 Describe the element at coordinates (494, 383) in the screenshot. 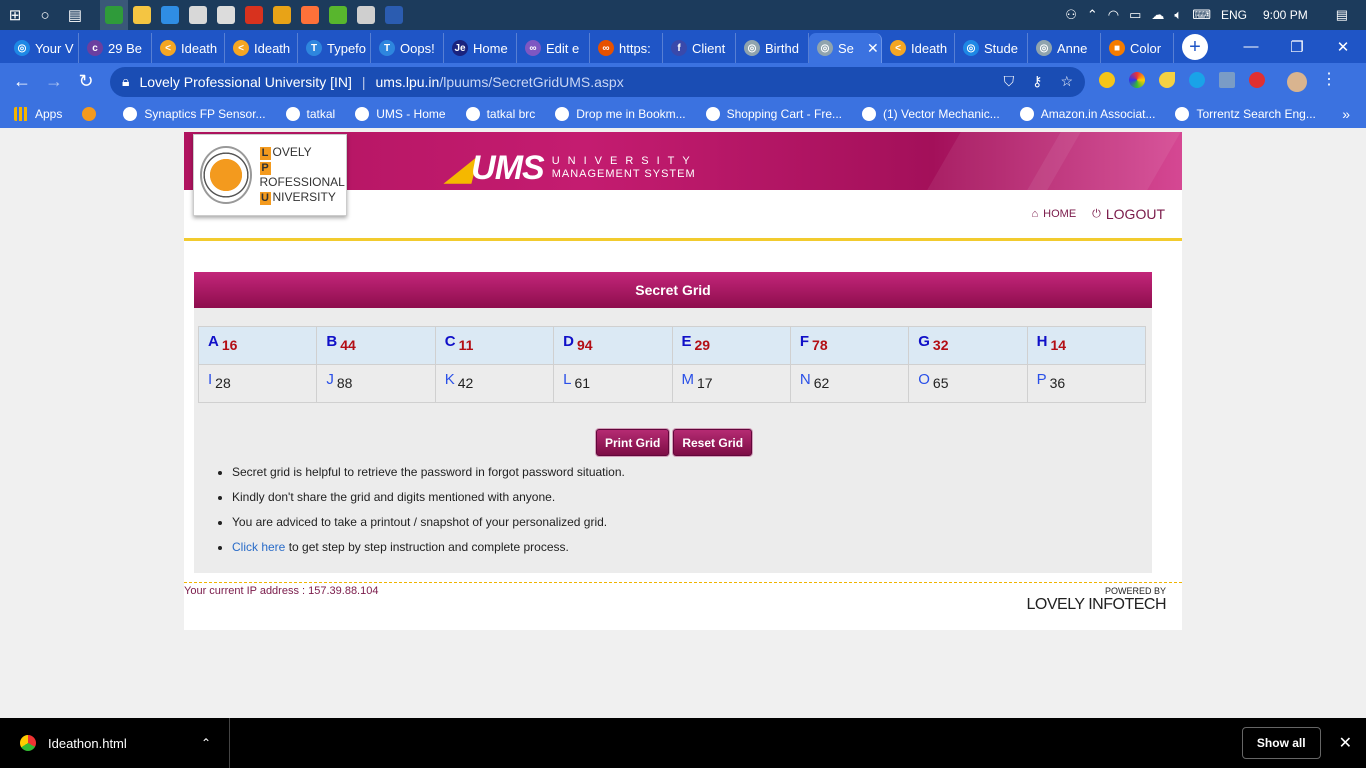

I see `grid-cell: K 42` at that location.